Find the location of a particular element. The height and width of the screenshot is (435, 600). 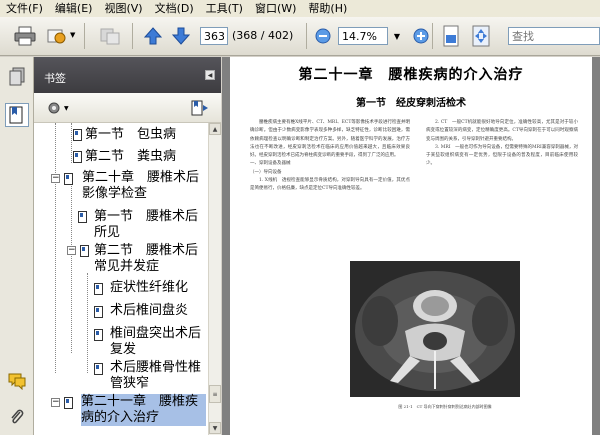

close-icon: ◀ is located at coordinates (210, 75).